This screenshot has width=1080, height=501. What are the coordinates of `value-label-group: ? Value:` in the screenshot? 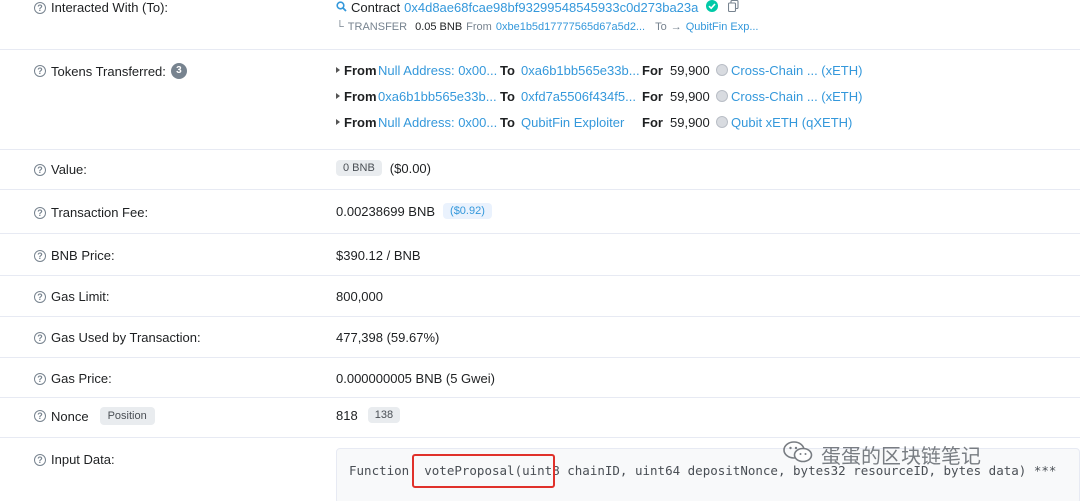 It's located at (60, 169).